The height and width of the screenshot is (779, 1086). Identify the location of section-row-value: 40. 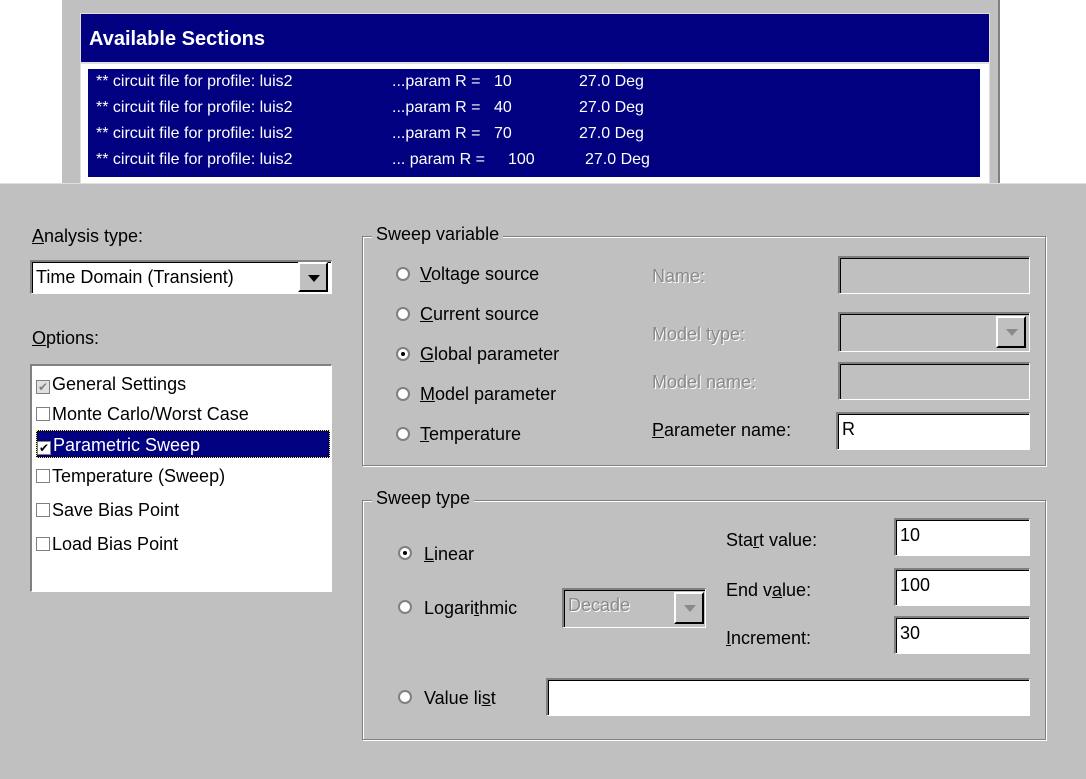
(503, 107).